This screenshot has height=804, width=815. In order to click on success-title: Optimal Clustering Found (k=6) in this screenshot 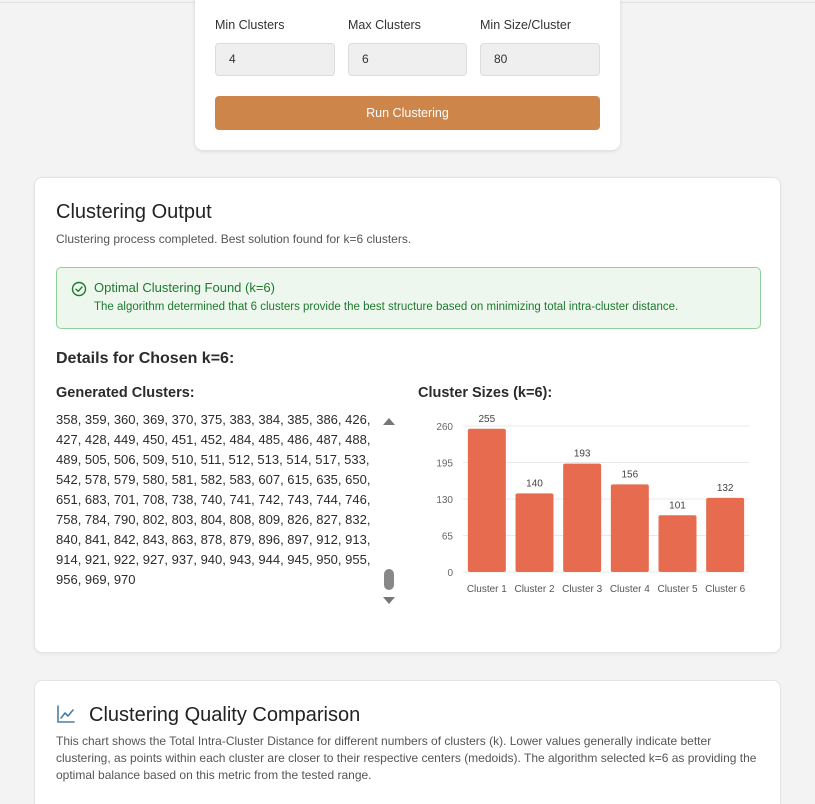, I will do `click(184, 287)`.